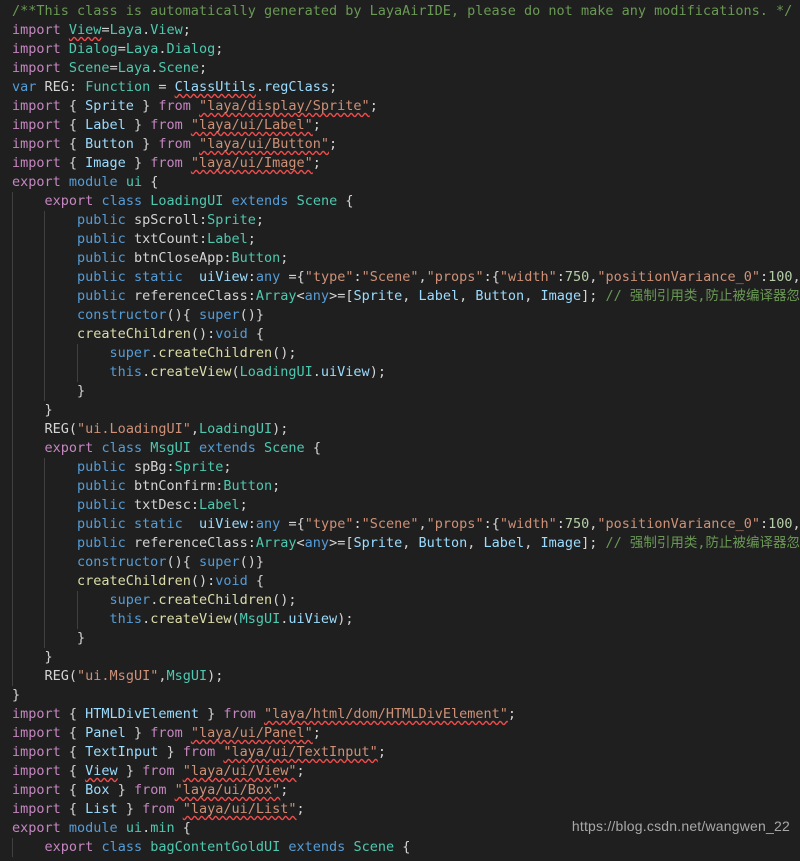  I want to click on code-token: HTMLDivElement, so click(142, 714).